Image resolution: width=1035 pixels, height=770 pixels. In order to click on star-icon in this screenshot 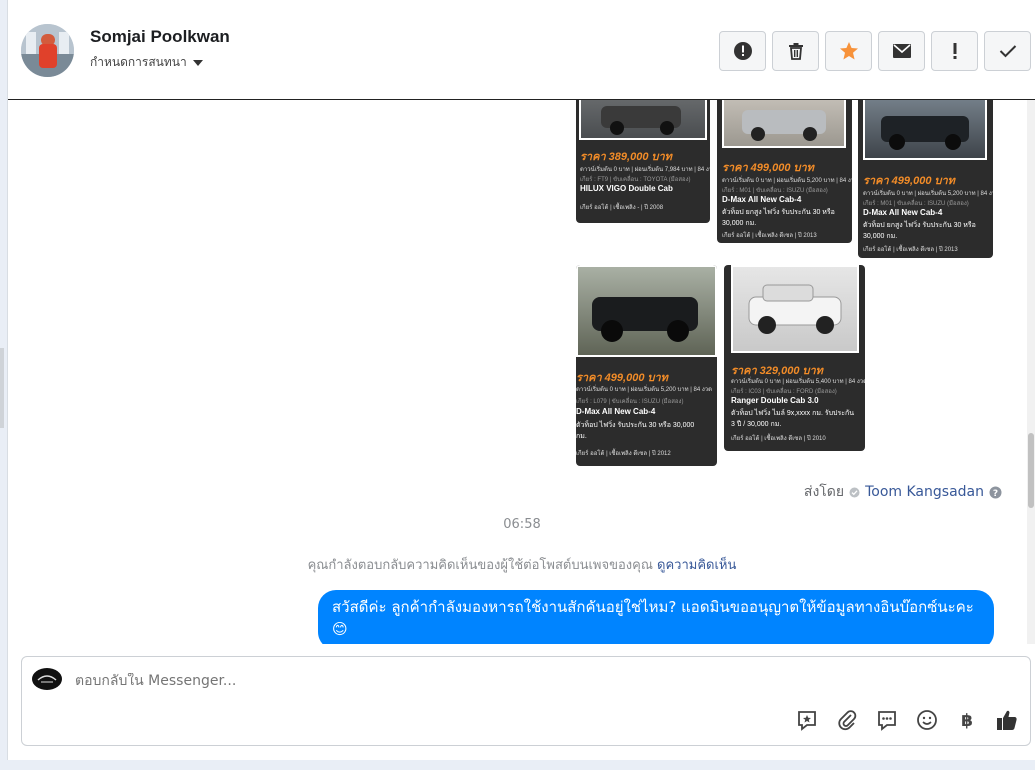, I will do `click(848, 51)`.